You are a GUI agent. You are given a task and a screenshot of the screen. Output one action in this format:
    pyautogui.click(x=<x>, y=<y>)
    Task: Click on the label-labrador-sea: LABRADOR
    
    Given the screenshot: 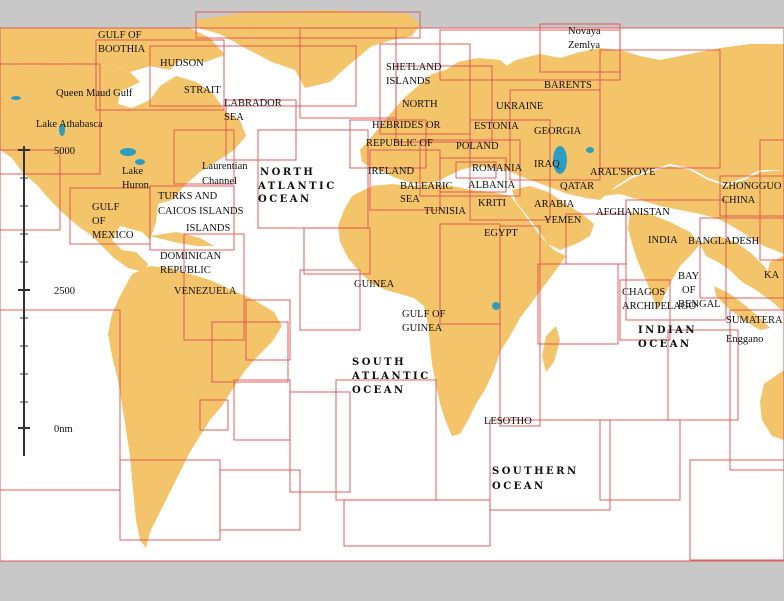 What is the action you would take?
    pyautogui.click(x=253, y=103)
    